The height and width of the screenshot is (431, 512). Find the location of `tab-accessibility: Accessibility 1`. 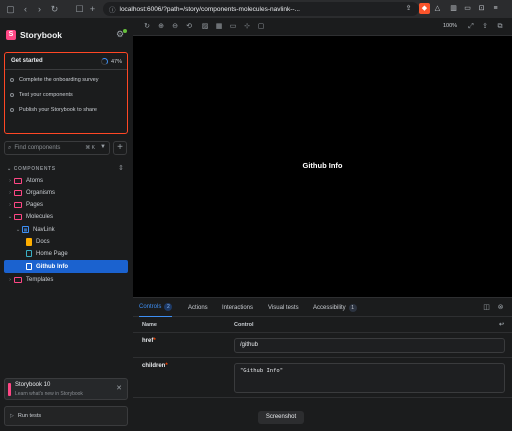

tab-accessibility: Accessibility 1 is located at coordinates (335, 307).